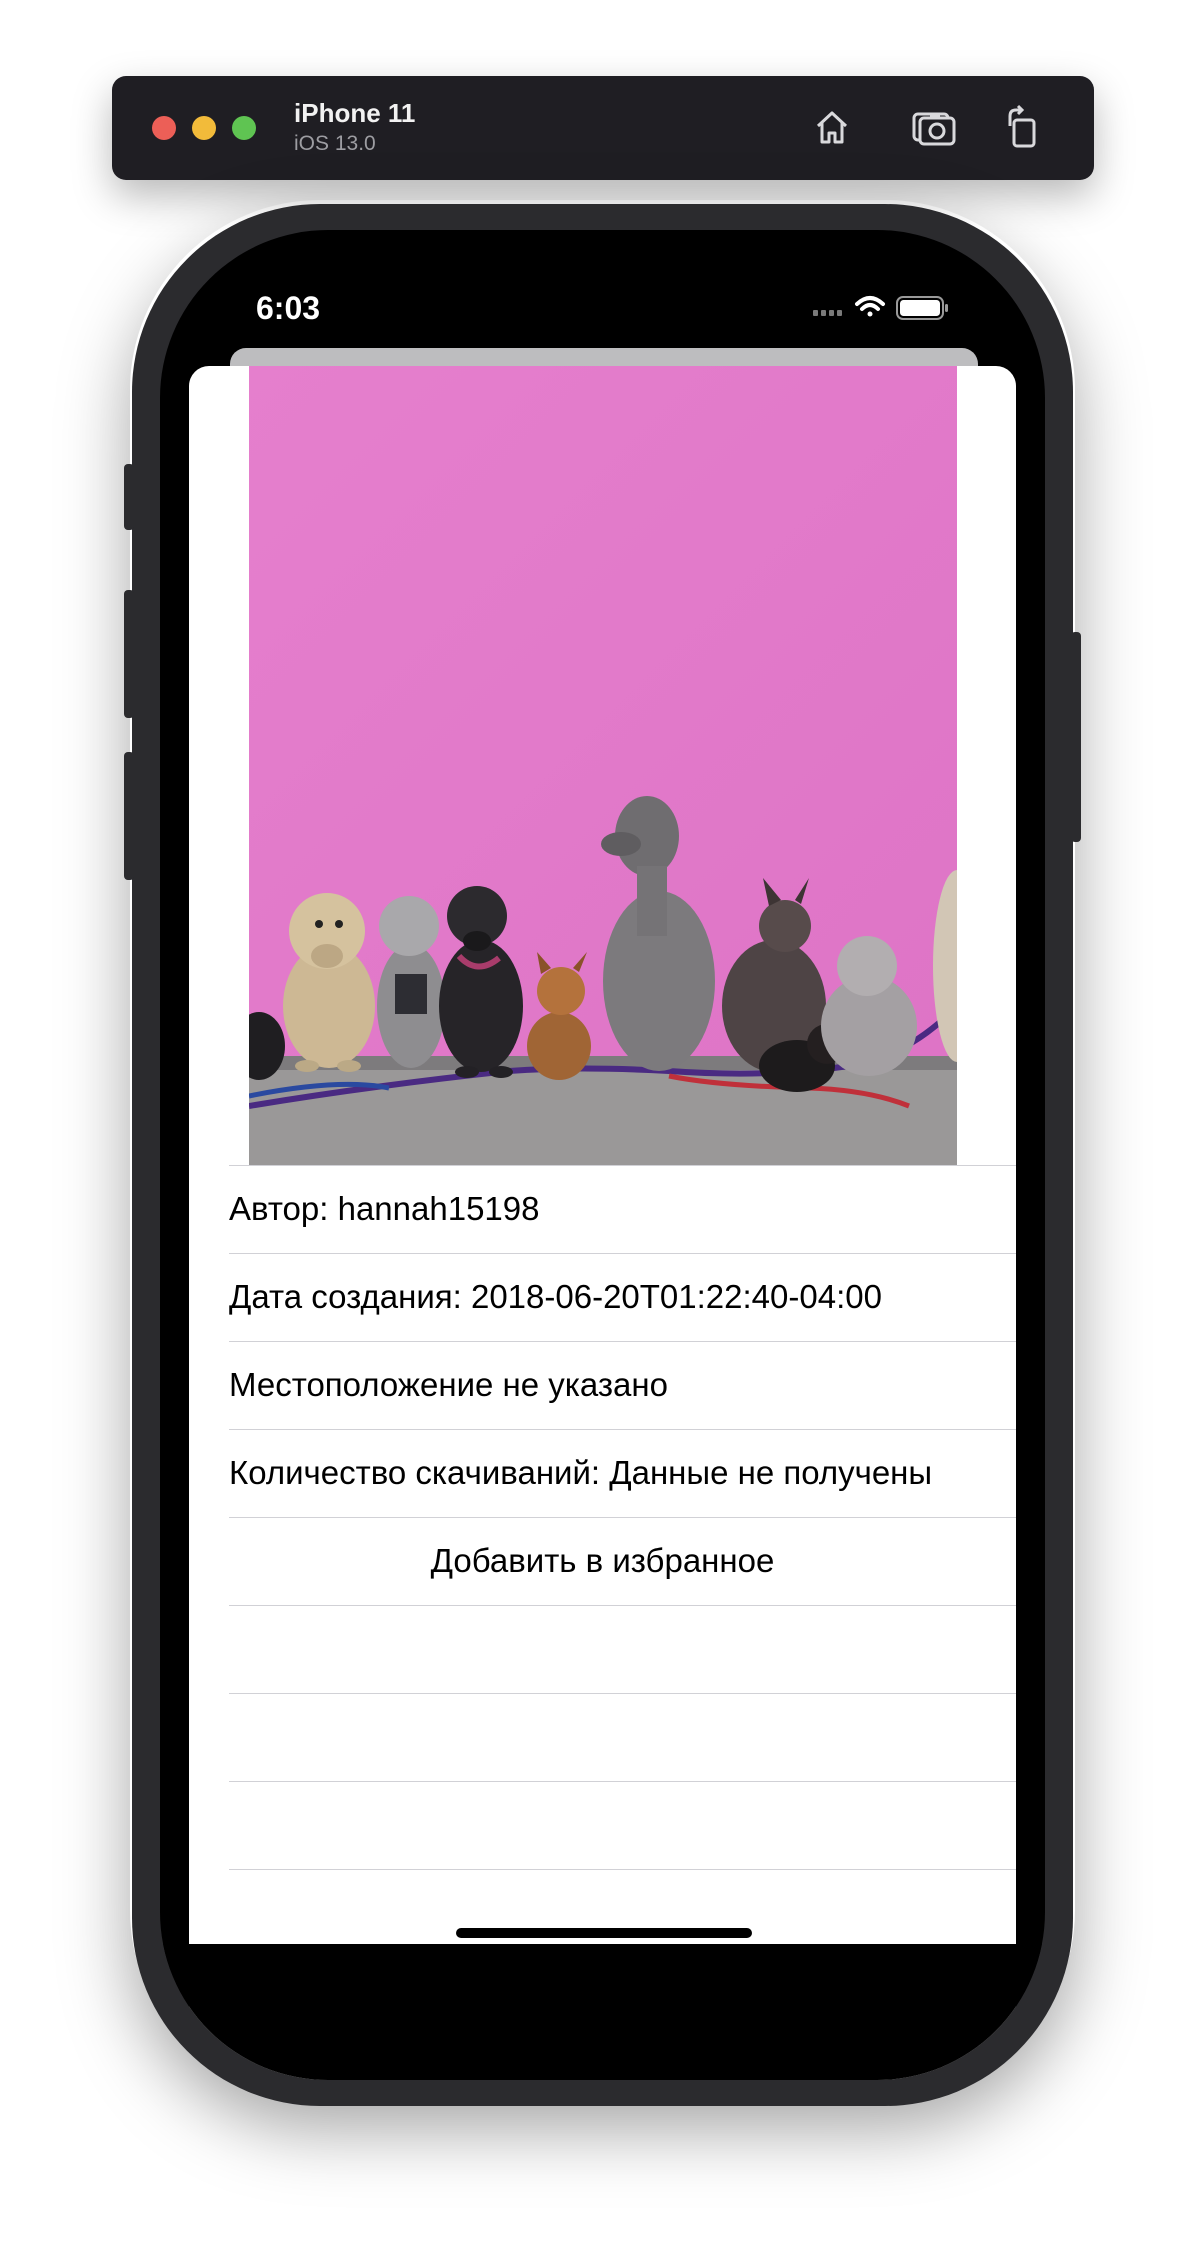 The image size is (1204, 2256). Describe the element at coordinates (1024, 128) in the screenshot. I see `rotate-icon` at that location.